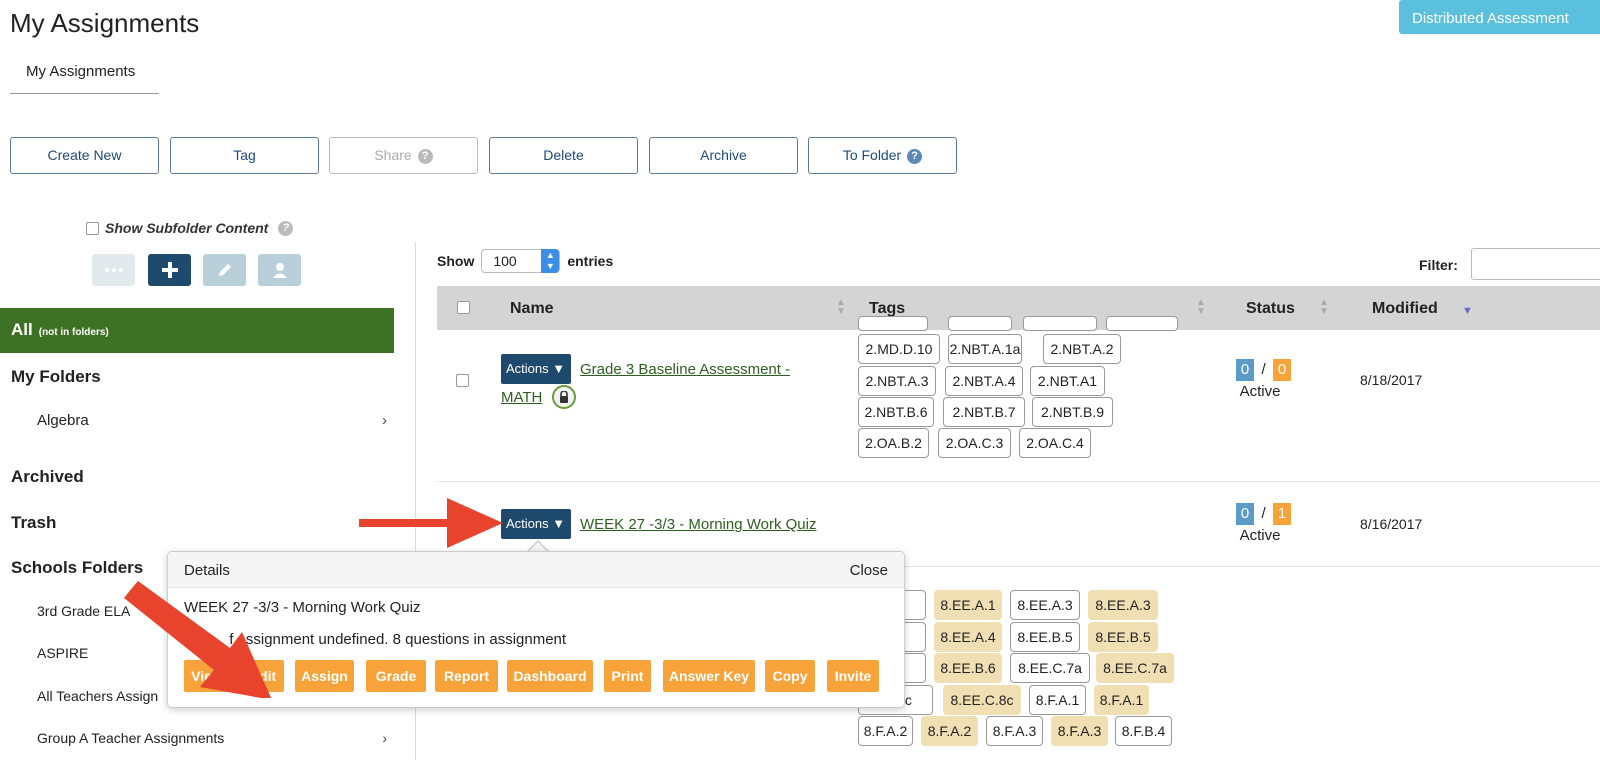 The image size is (1600, 760). Describe the element at coordinates (190, 228) in the screenshot. I see `show-subfolder-toggle: Show Subfolder Content ?` at that location.